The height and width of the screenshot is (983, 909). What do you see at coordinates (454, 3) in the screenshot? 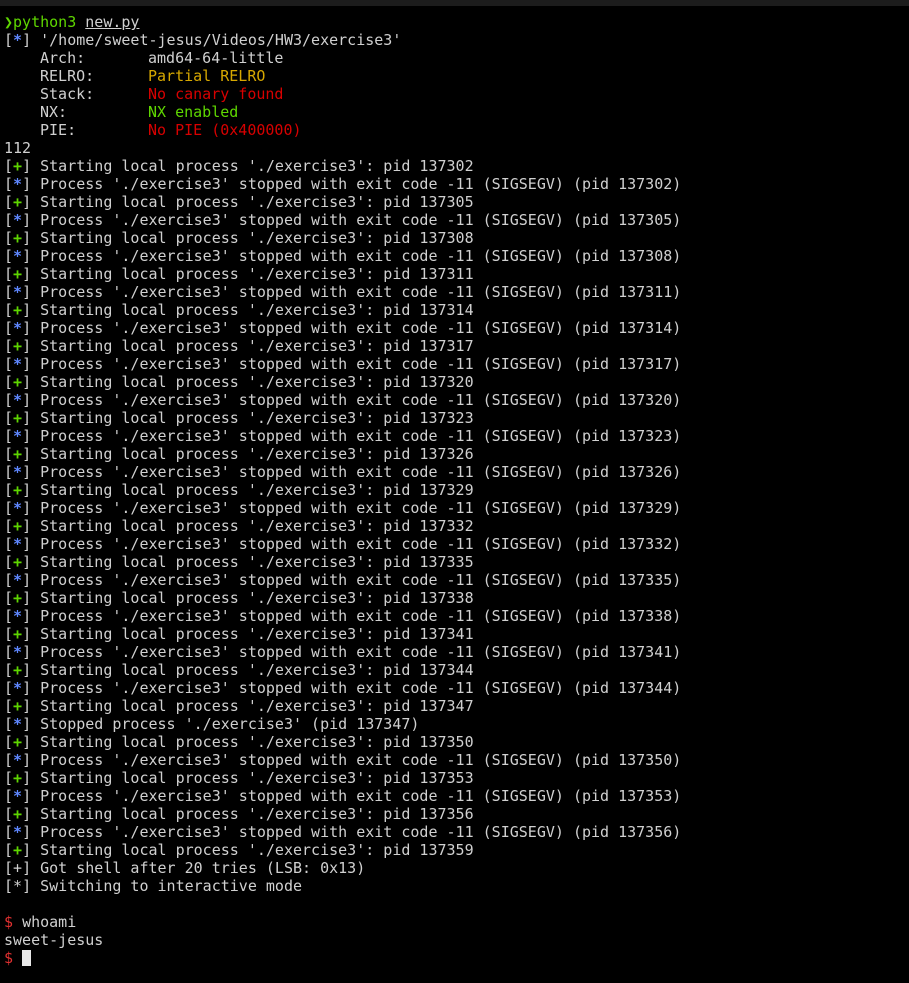
I see `previous-output-strip` at bounding box center [454, 3].